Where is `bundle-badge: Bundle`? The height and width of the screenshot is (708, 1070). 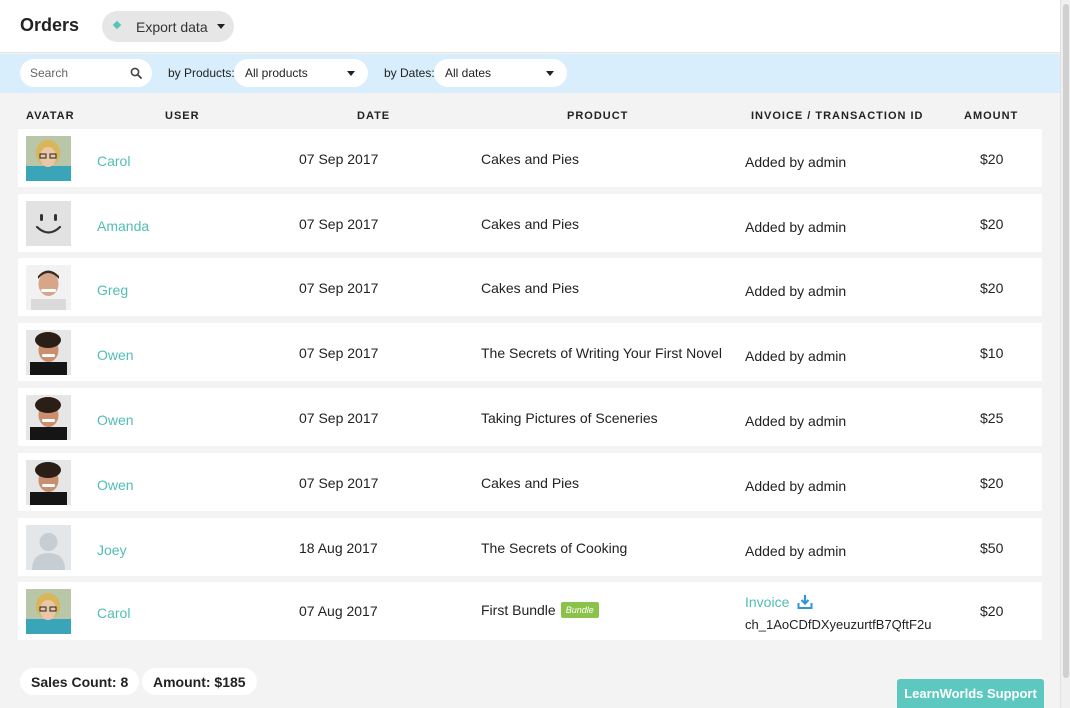
bundle-badge: Bundle is located at coordinates (579, 610).